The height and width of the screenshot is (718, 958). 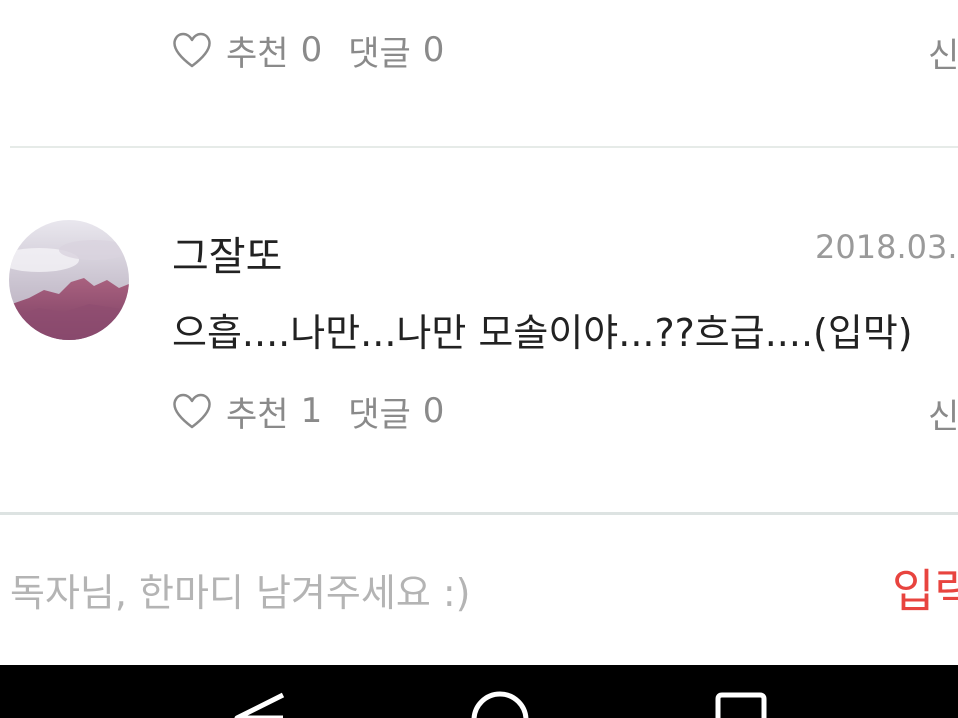 What do you see at coordinates (440, 593) in the screenshot?
I see `comment-input` at bounding box center [440, 593].